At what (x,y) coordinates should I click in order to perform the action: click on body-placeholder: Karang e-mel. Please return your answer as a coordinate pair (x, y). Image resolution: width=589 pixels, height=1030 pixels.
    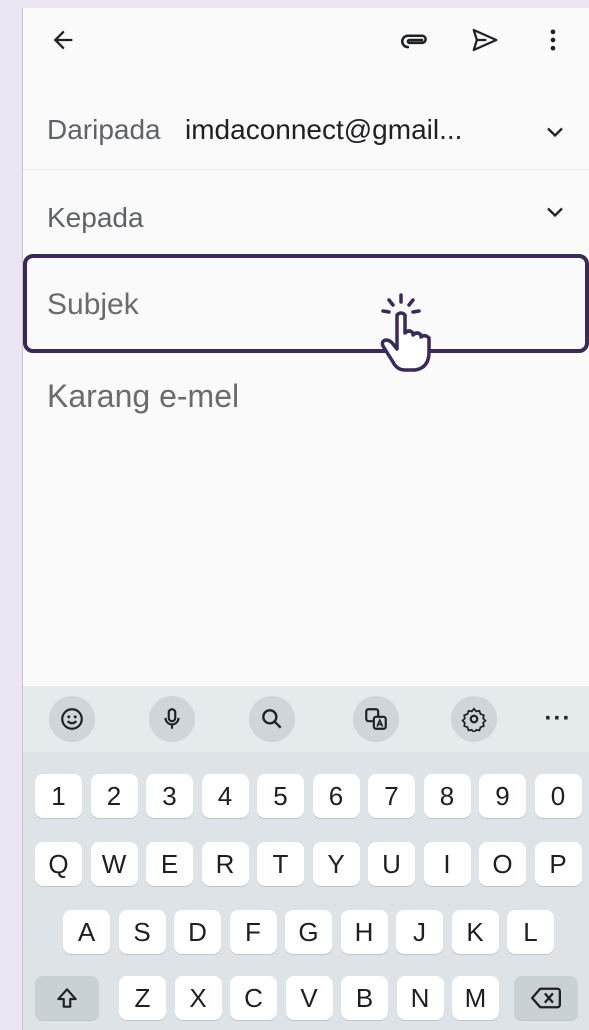
    Looking at the image, I should click on (143, 396).